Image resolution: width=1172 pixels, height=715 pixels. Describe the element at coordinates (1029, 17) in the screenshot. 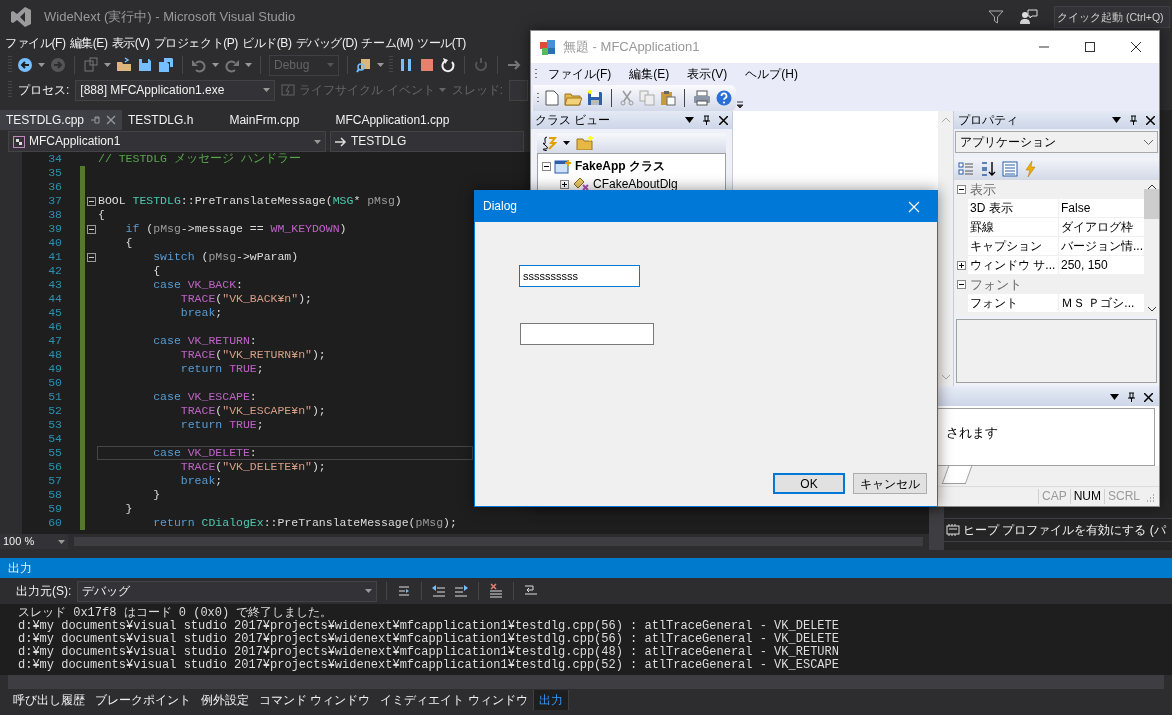

I see `feedback-icon` at that location.